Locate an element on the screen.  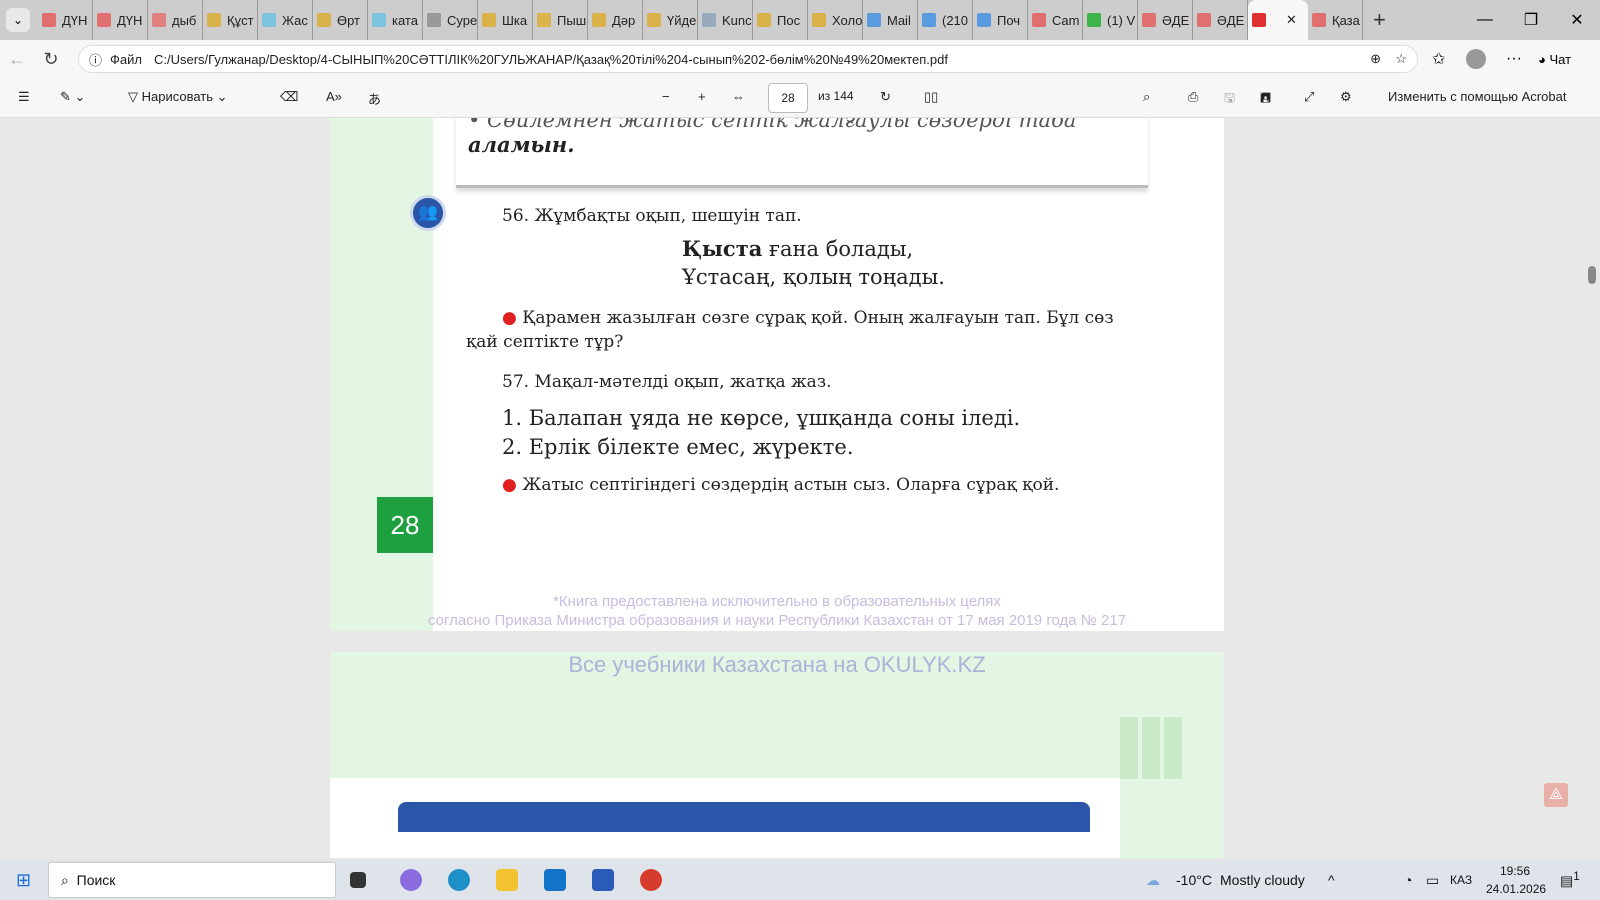
language-indicator: КАЗ is located at coordinates (1461, 880).